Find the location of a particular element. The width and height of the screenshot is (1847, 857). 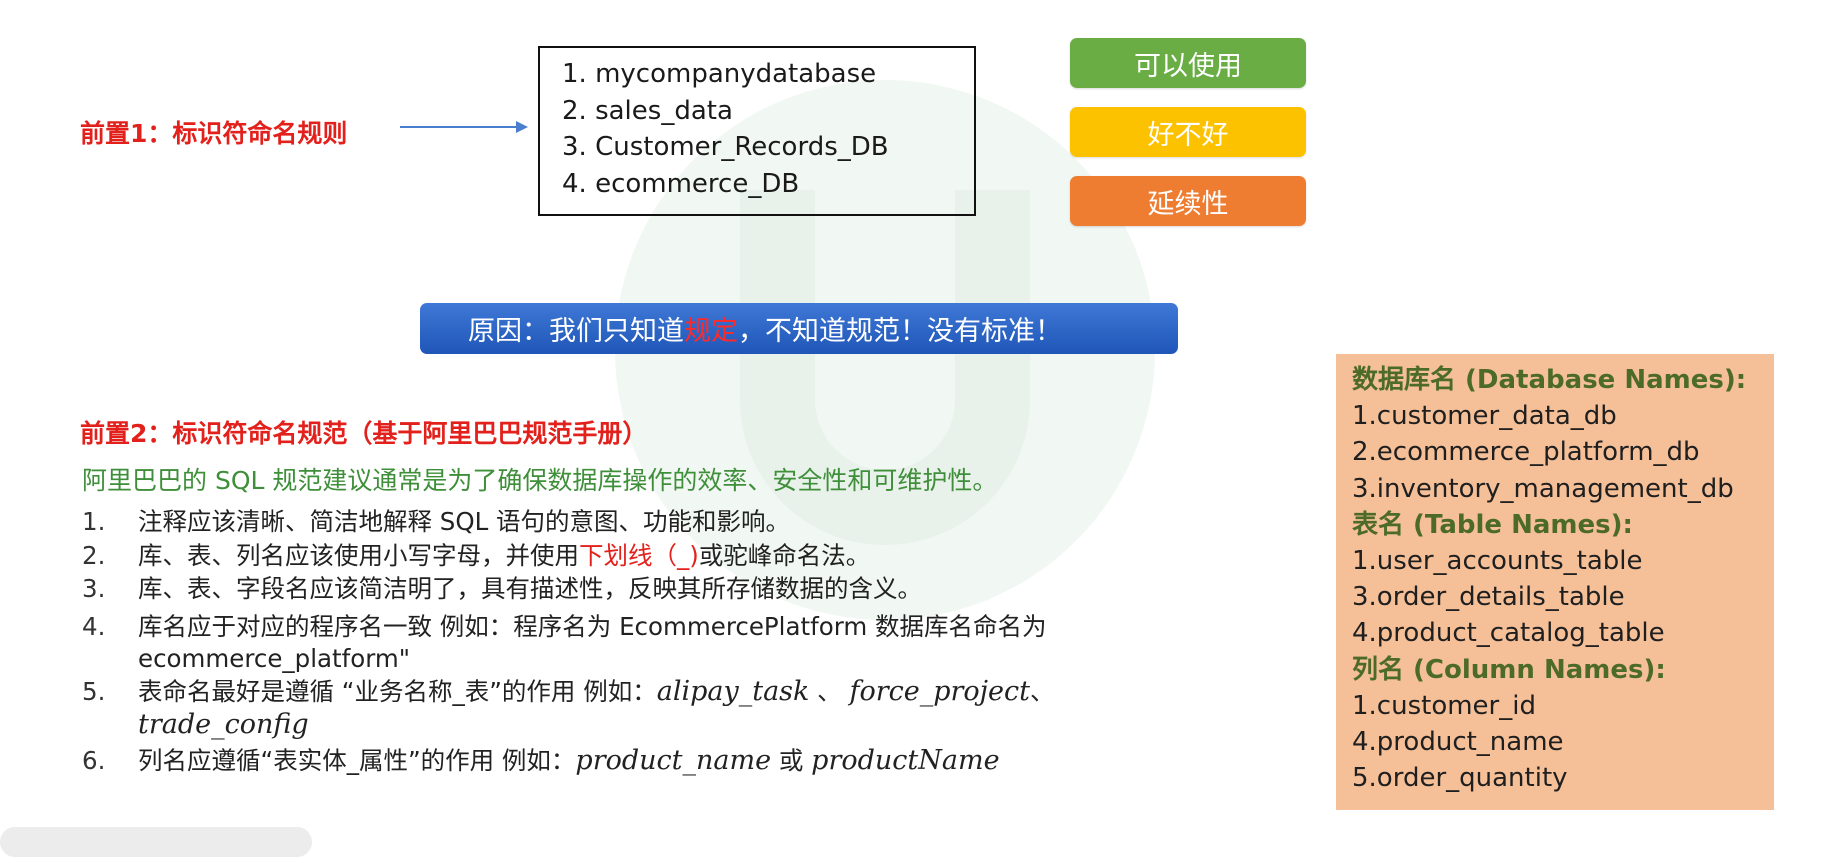

database-name-item: 3.inventory_management_db is located at coordinates (1543, 488).